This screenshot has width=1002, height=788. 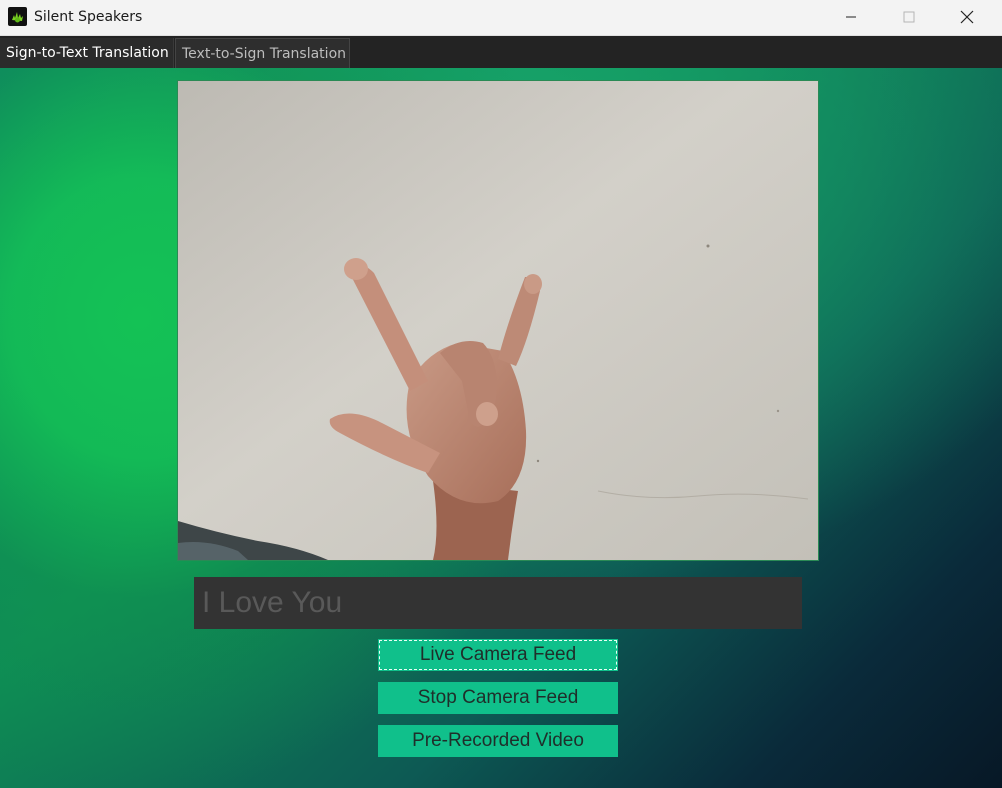 I want to click on title-bar: Silent Speakers, so click(x=501, y=18).